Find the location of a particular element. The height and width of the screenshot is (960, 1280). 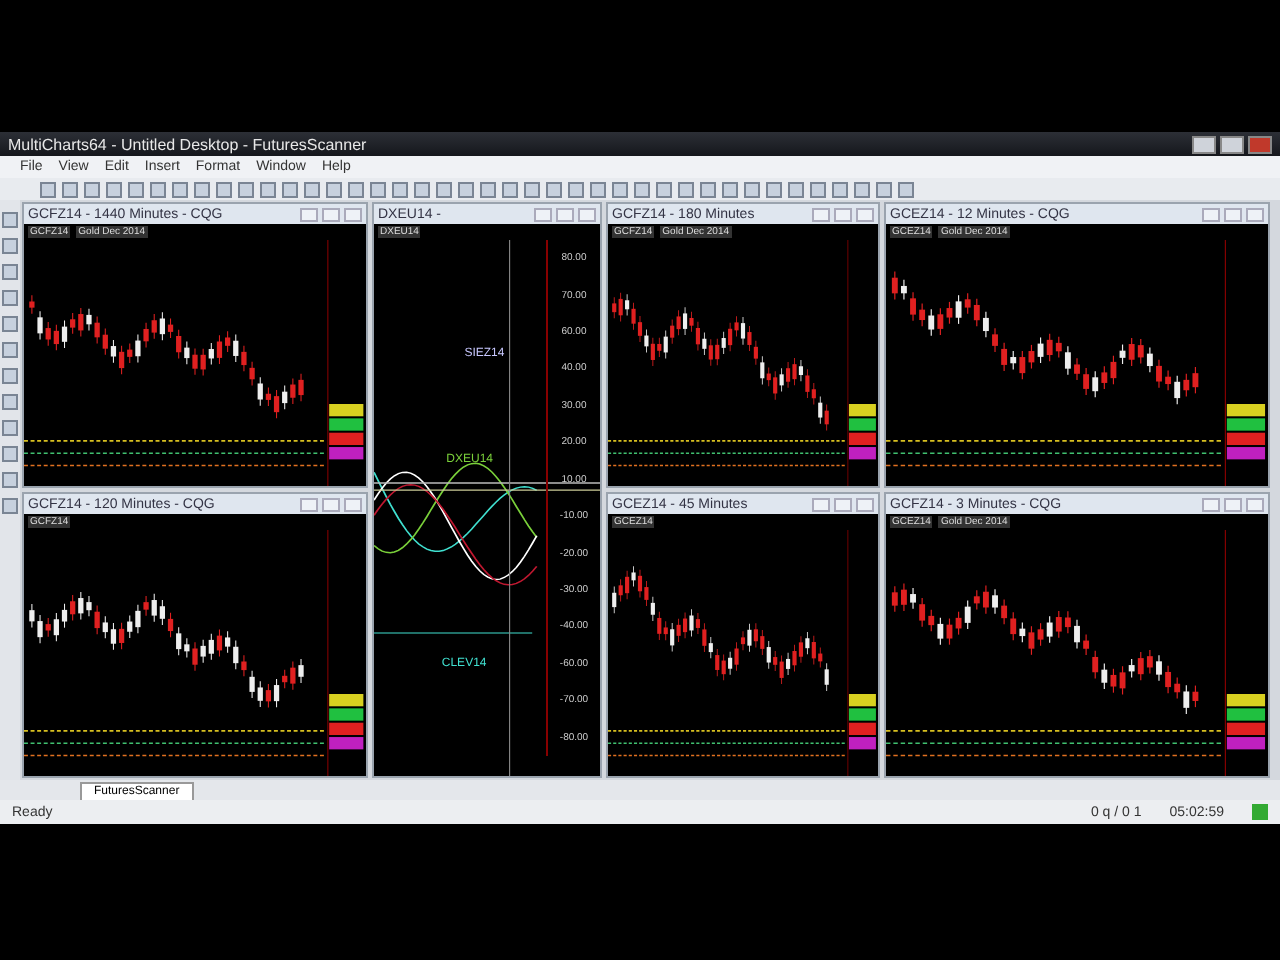

window-title: MultiCharts64 - Untitled Desktop - FuturesScanner is located at coordinates (187, 144).